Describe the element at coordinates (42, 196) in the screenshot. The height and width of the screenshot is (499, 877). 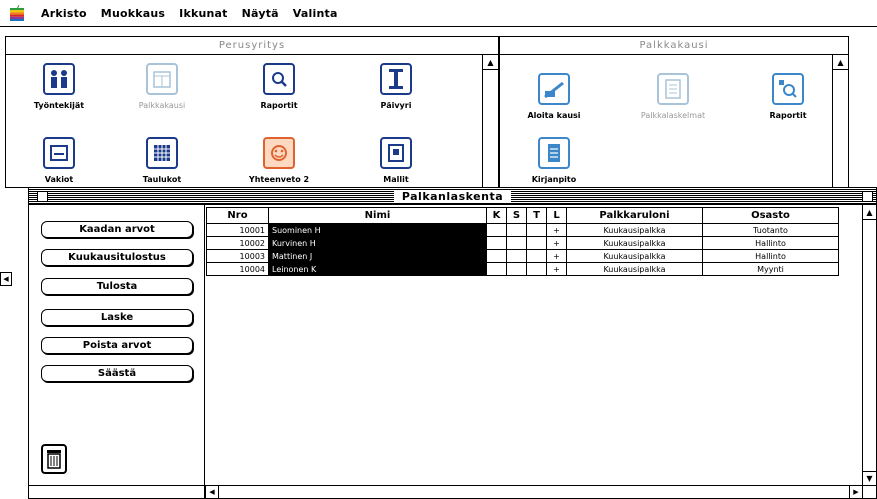
I see `close-box-icon` at that location.